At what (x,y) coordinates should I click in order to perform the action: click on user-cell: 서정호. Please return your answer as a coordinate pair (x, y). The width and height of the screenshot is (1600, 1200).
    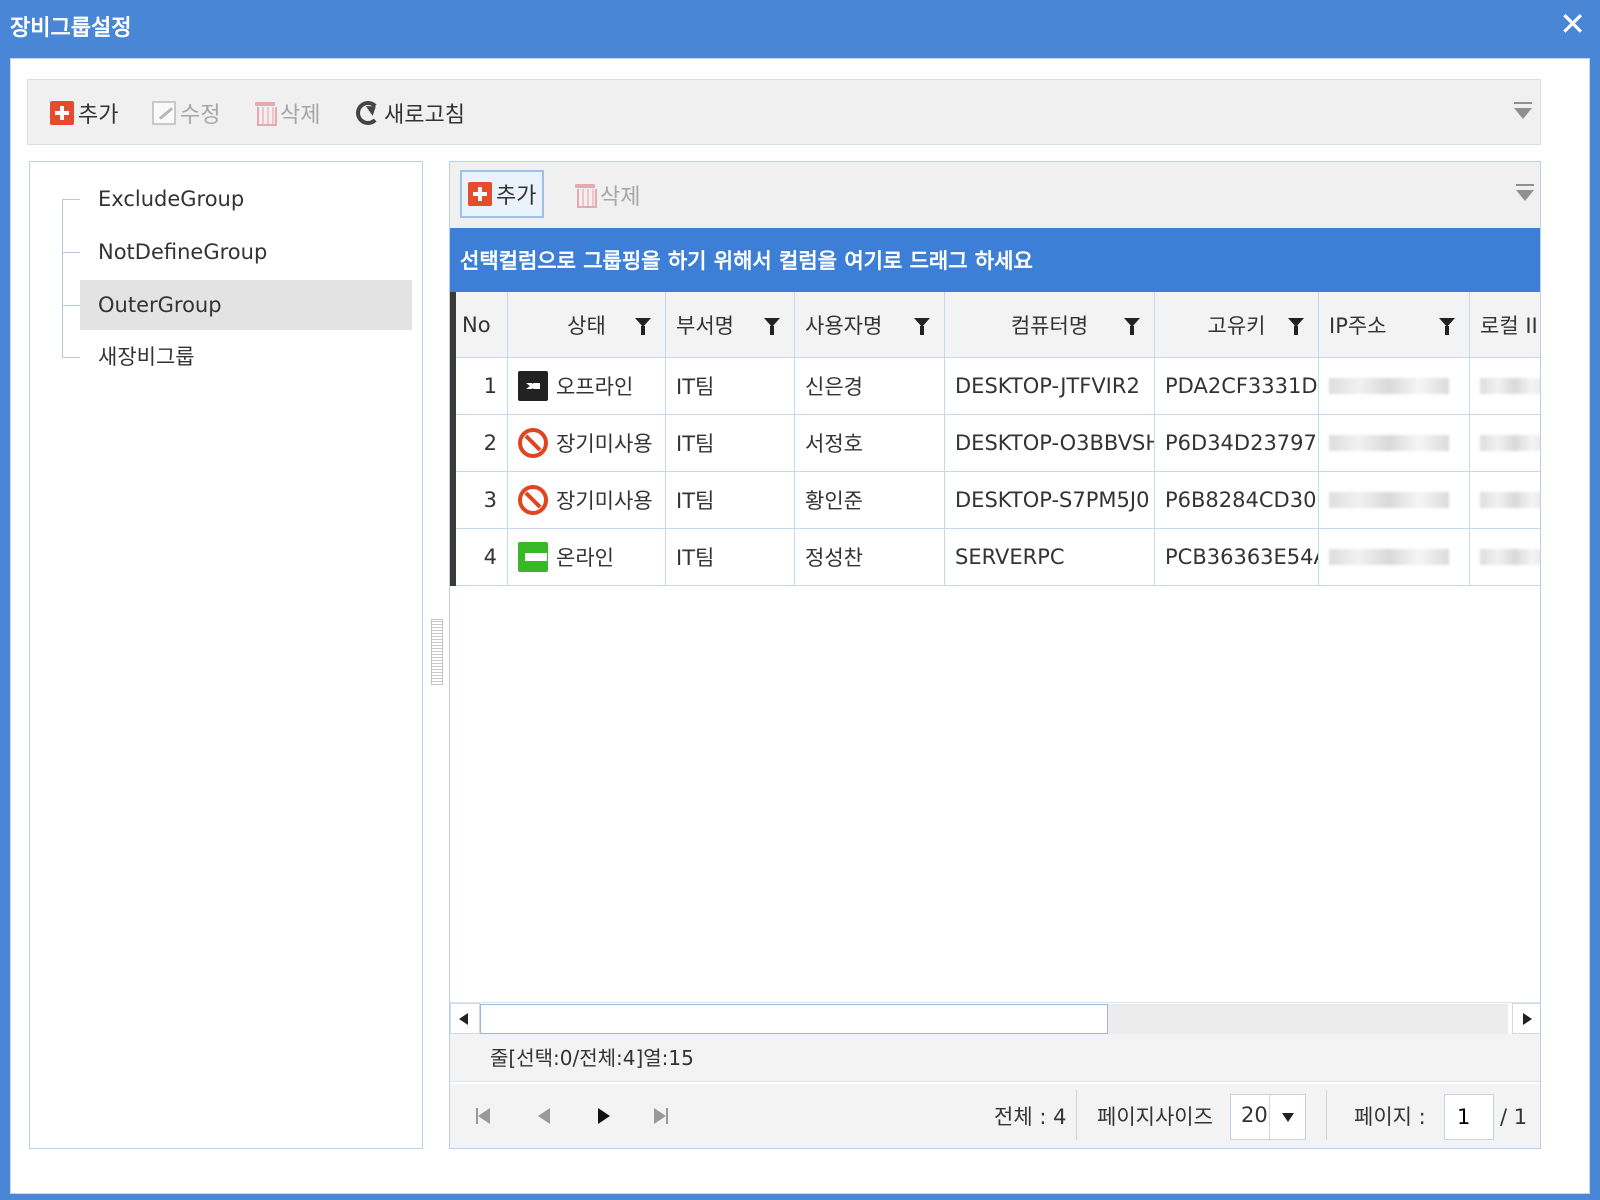
    Looking at the image, I should click on (870, 443).